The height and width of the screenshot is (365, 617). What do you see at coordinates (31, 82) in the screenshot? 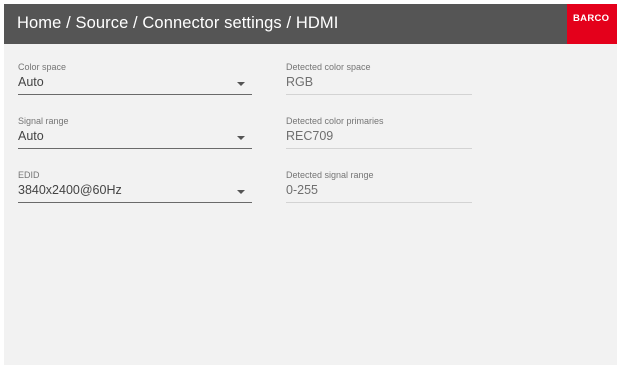
I see `color-space-value: Auto` at bounding box center [31, 82].